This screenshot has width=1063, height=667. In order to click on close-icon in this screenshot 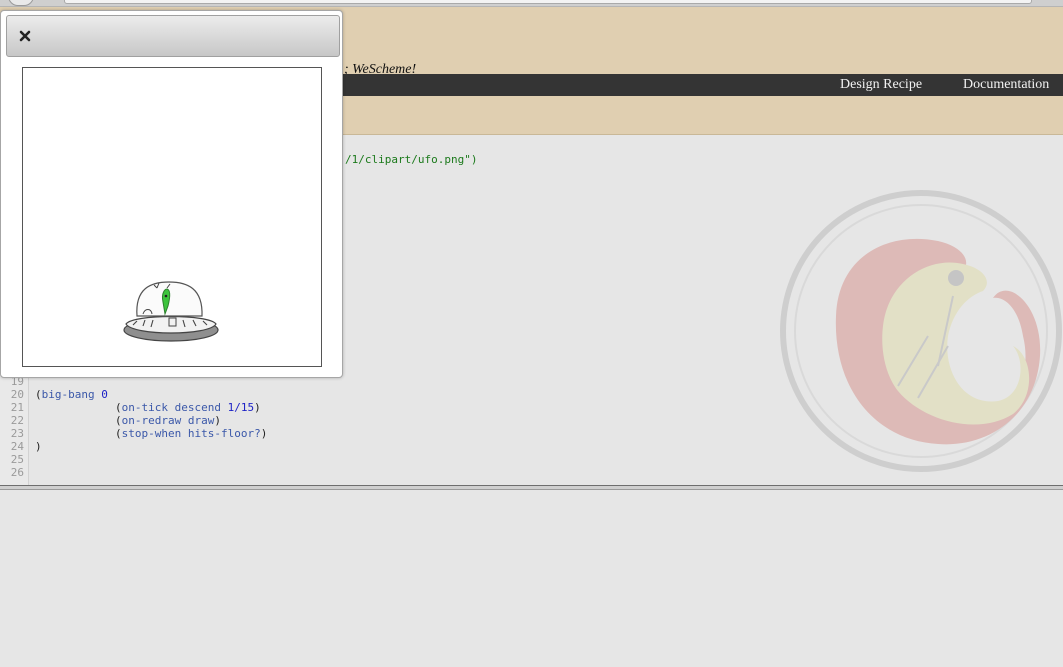, I will do `click(25, 36)`.